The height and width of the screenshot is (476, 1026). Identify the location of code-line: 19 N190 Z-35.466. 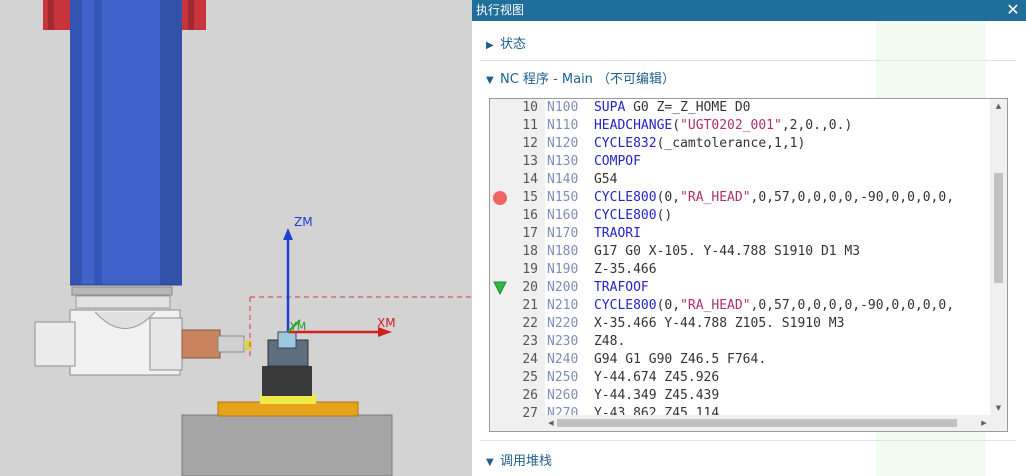
(740, 270).